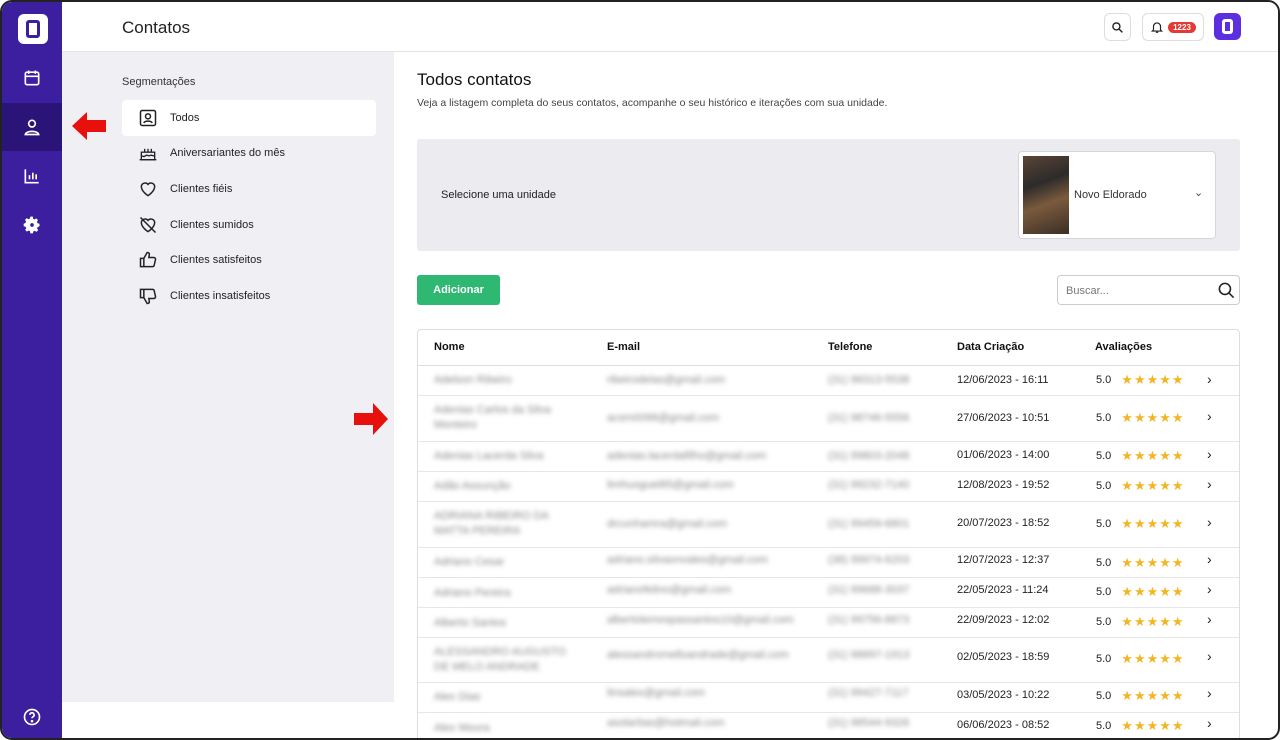  Describe the element at coordinates (869, 723) in the screenshot. I see `contact-phone: (31) 98544-9326` at that location.